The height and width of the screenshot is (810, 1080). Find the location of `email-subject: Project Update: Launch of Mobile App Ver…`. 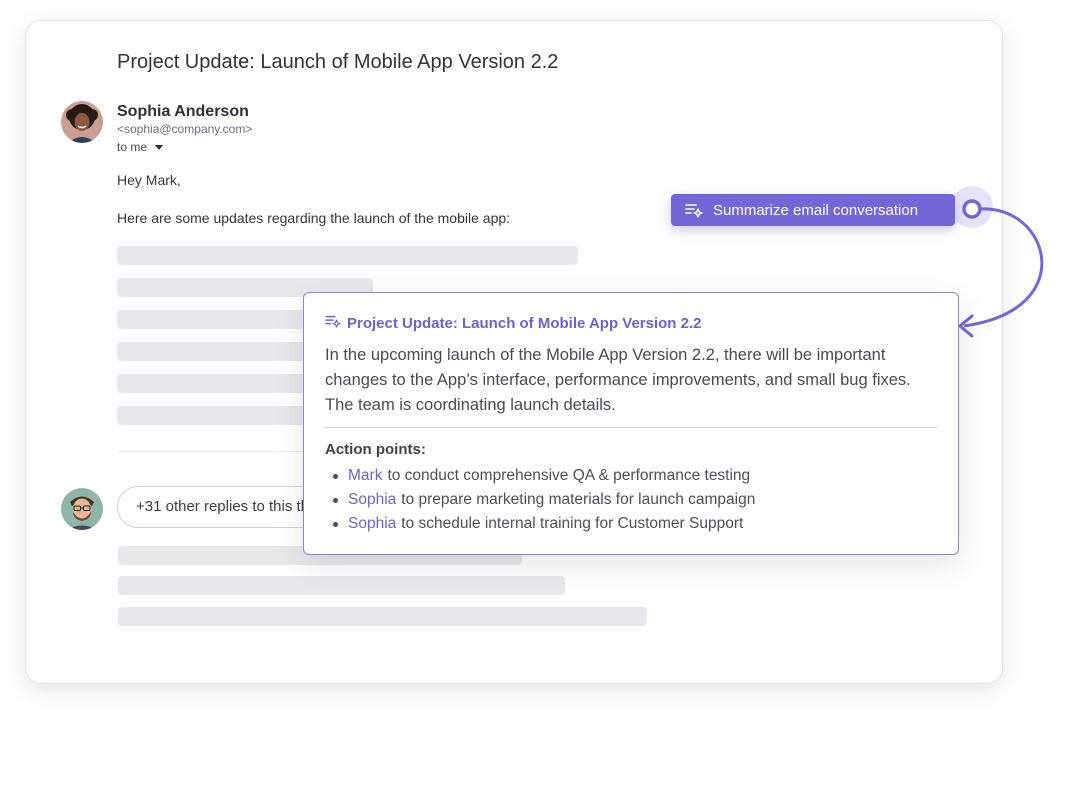

email-subject: Project Update: Launch of Mobile App Ver… is located at coordinates (338, 62).